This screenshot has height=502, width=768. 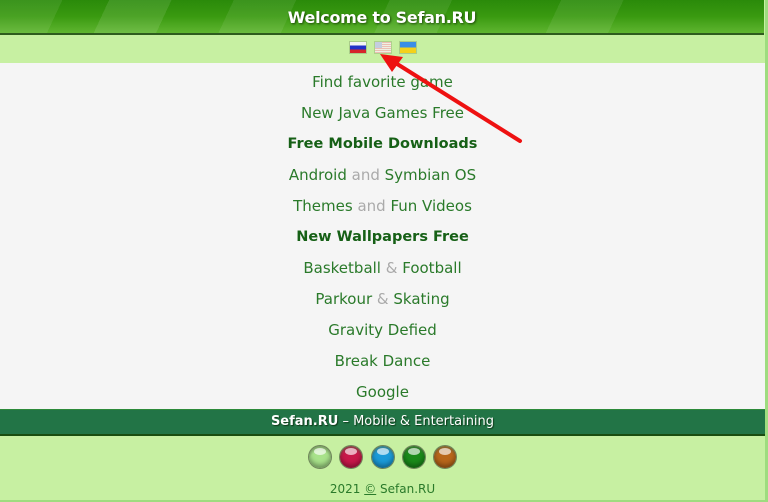 What do you see at coordinates (343, 299) in the screenshot?
I see `parkour-link: Parkour` at bounding box center [343, 299].